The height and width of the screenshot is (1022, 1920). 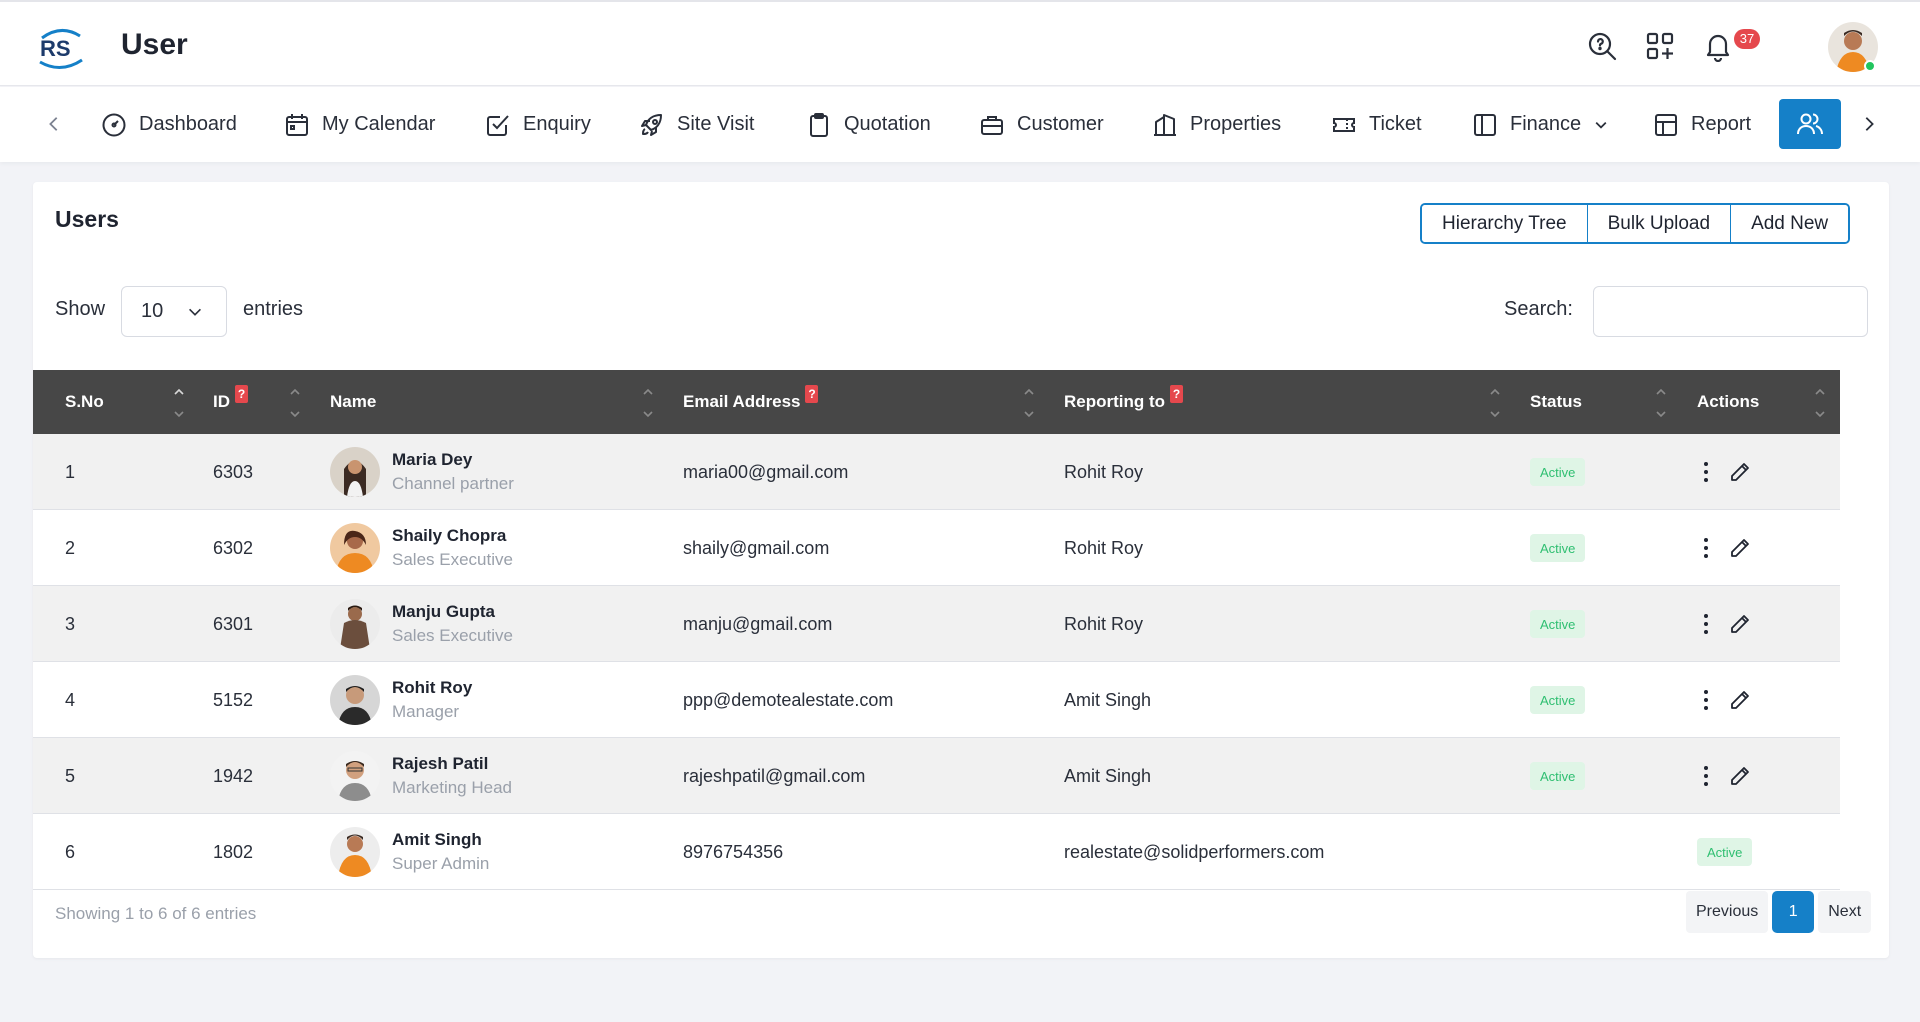 I want to click on person-name: Maria Dey, so click(x=453, y=460).